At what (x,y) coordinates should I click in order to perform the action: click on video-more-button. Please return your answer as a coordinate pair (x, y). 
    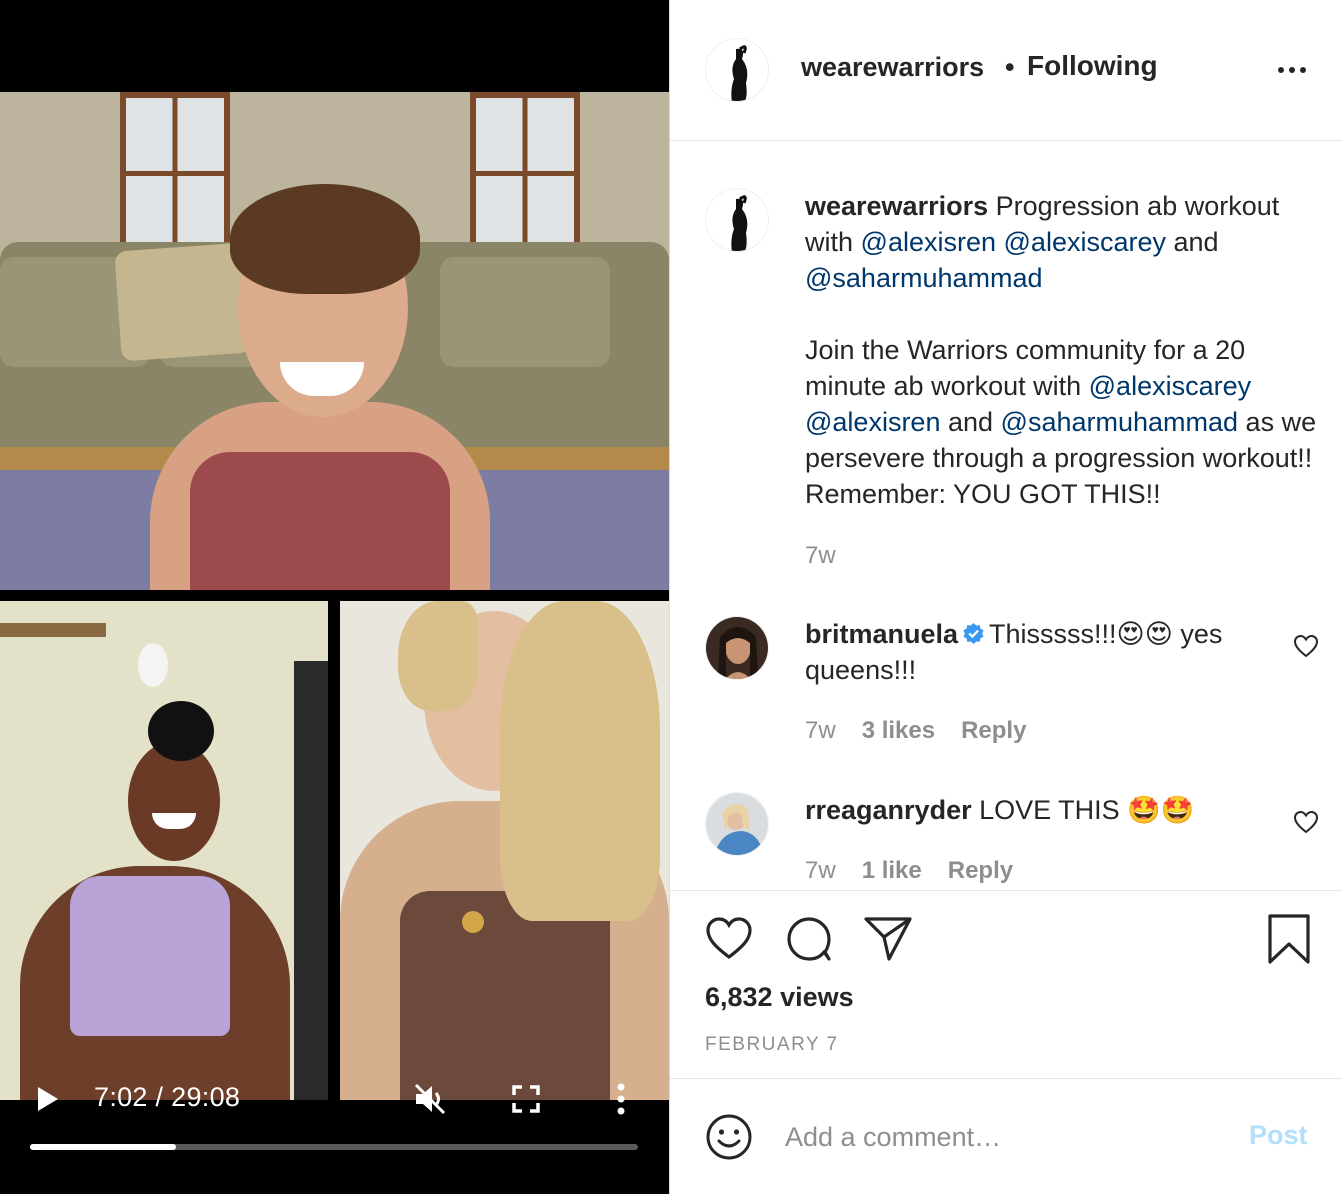
    Looking at the image, I should click on (621, 1099).